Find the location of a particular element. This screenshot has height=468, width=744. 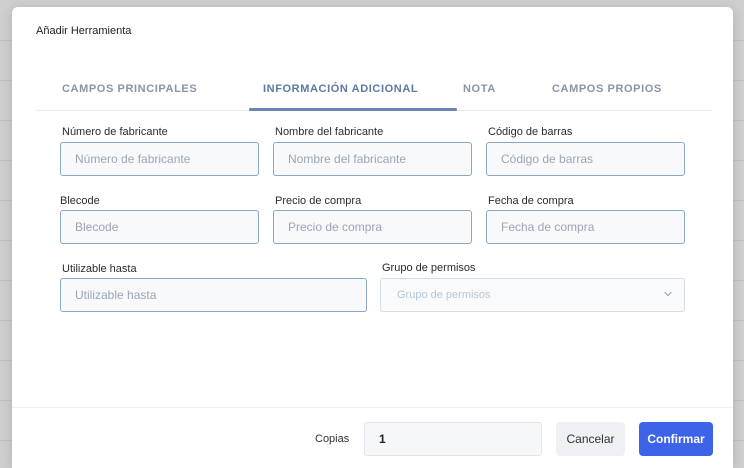

barcode-input is located at coordinates (585, 159).